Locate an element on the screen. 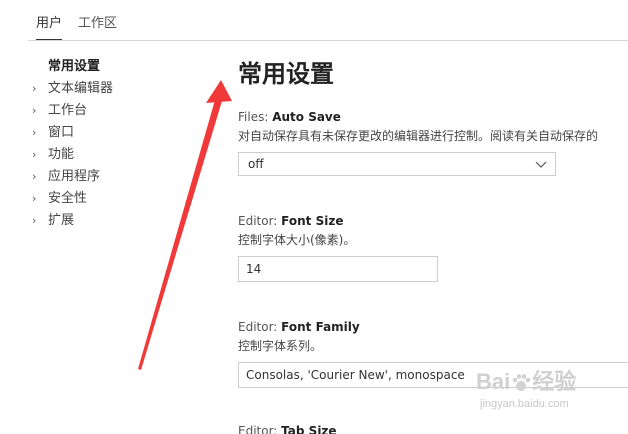 The height and width of the screenshot is (434, 628). watermark-url: jingyan.baidu.com is located at coordinates (524, 404).